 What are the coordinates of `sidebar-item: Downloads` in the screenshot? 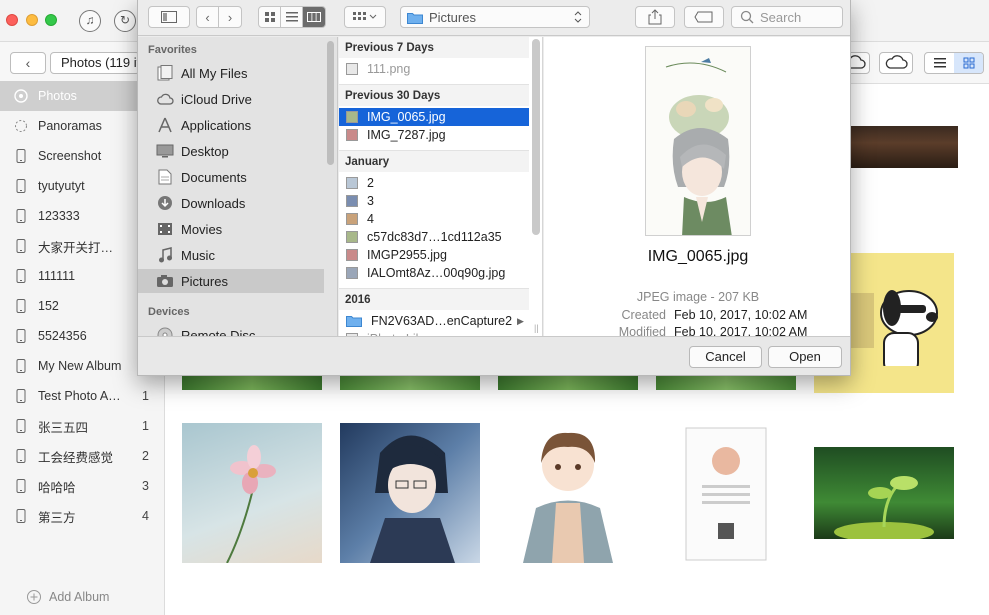 It's located at (231, 203).